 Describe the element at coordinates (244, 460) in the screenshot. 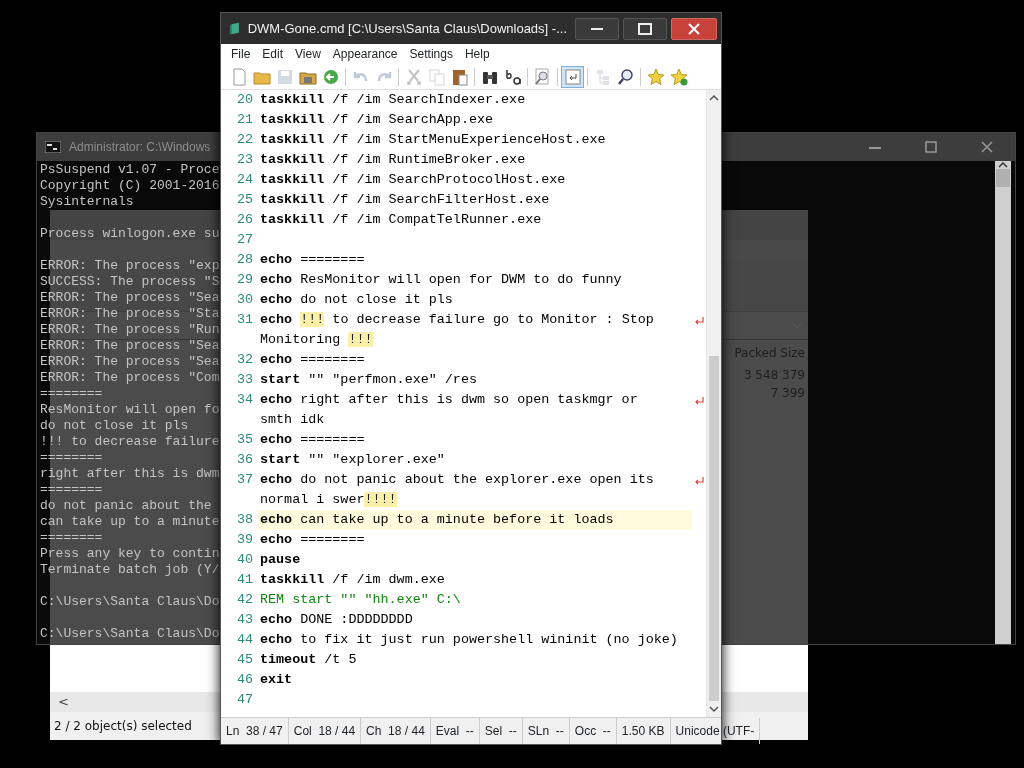

I see `line-number: 36` at that location.